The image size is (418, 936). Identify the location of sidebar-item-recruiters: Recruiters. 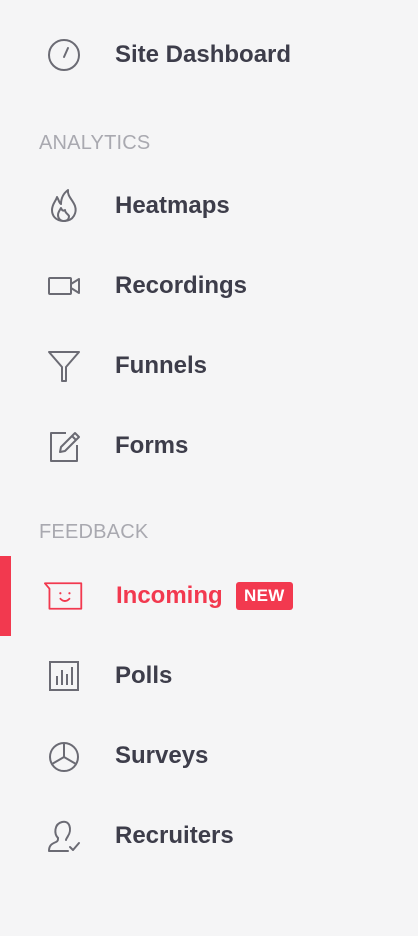
(209, 836).